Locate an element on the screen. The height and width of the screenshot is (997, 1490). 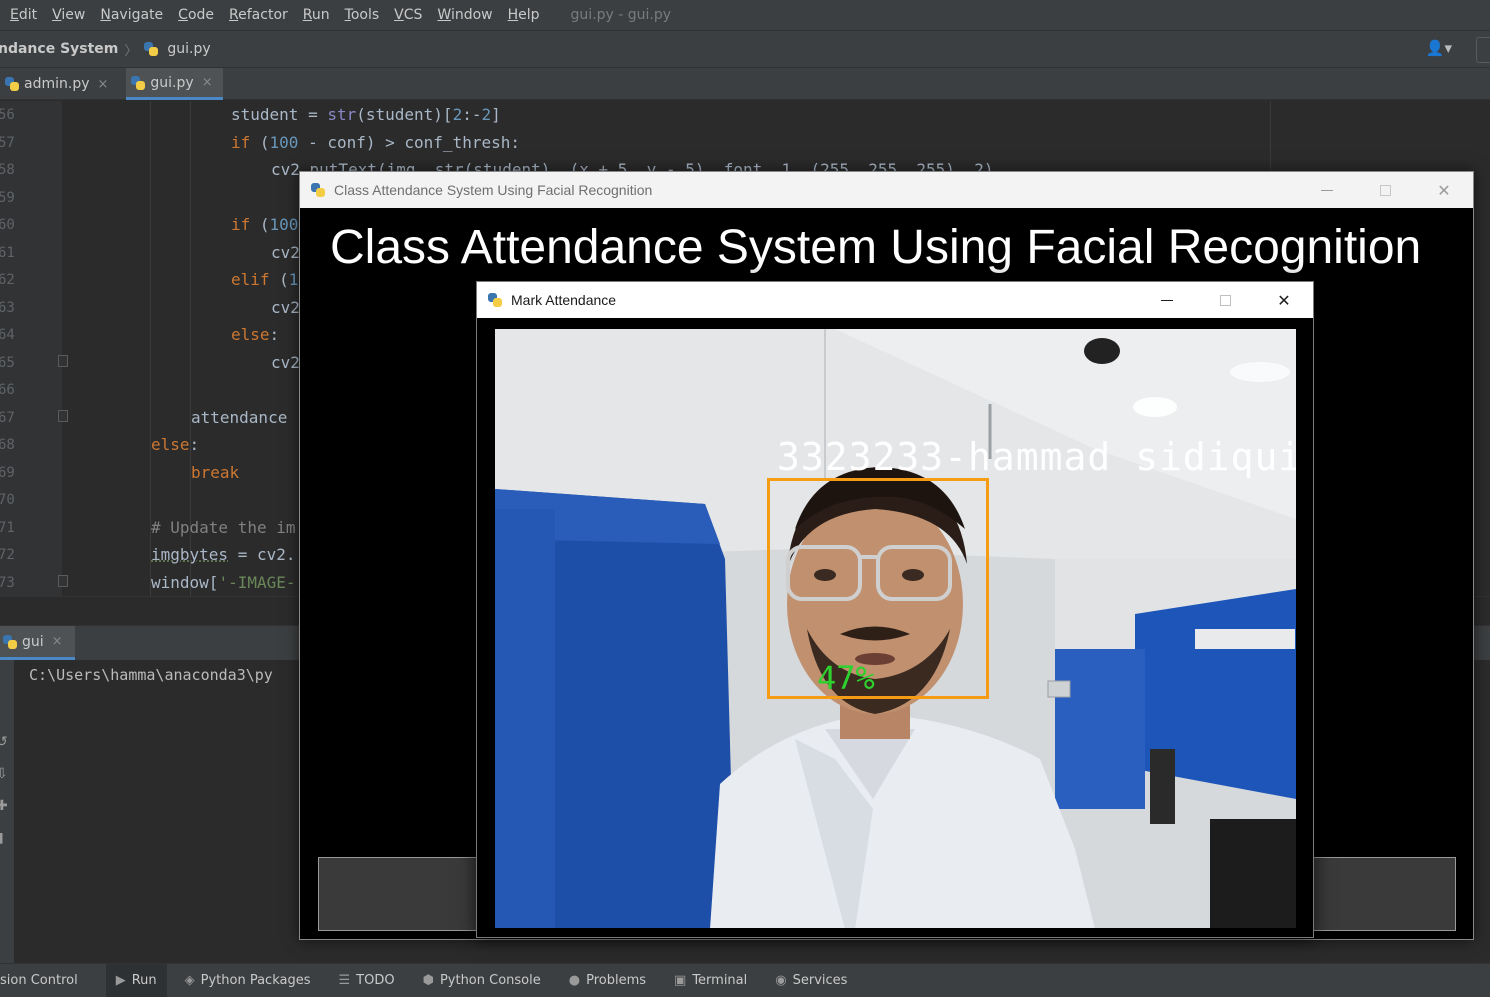
tab-label: gui.py is located at coordinates (172, 82).